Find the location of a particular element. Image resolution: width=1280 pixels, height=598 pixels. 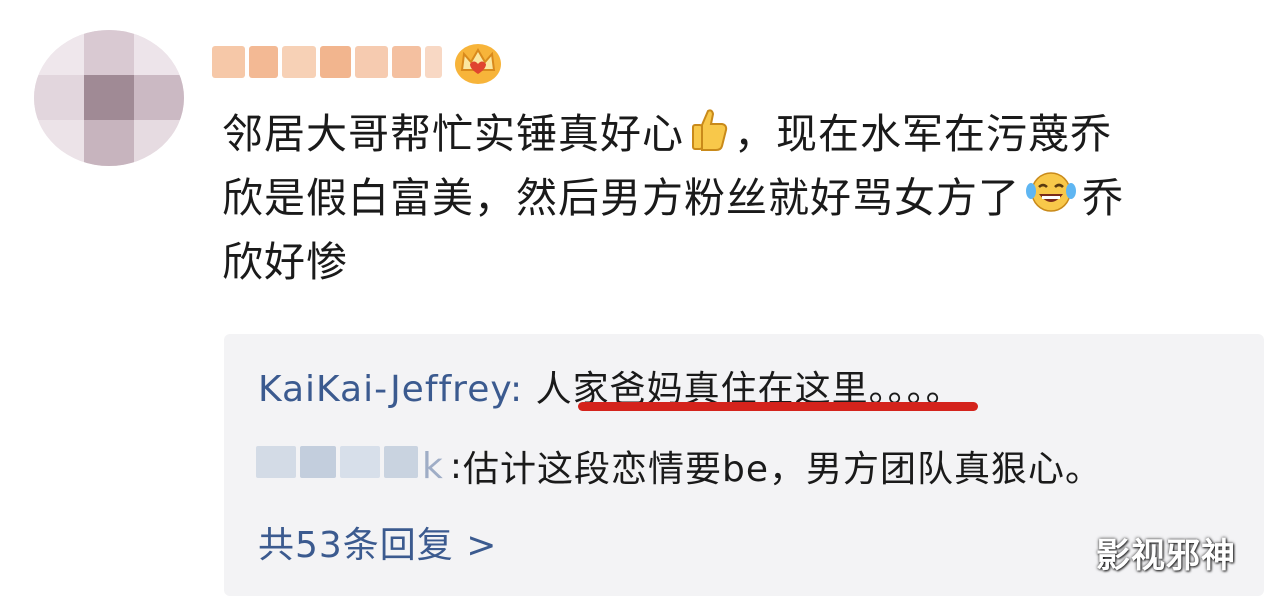

thumbs-up-icon is located at coordinates (709, 137).